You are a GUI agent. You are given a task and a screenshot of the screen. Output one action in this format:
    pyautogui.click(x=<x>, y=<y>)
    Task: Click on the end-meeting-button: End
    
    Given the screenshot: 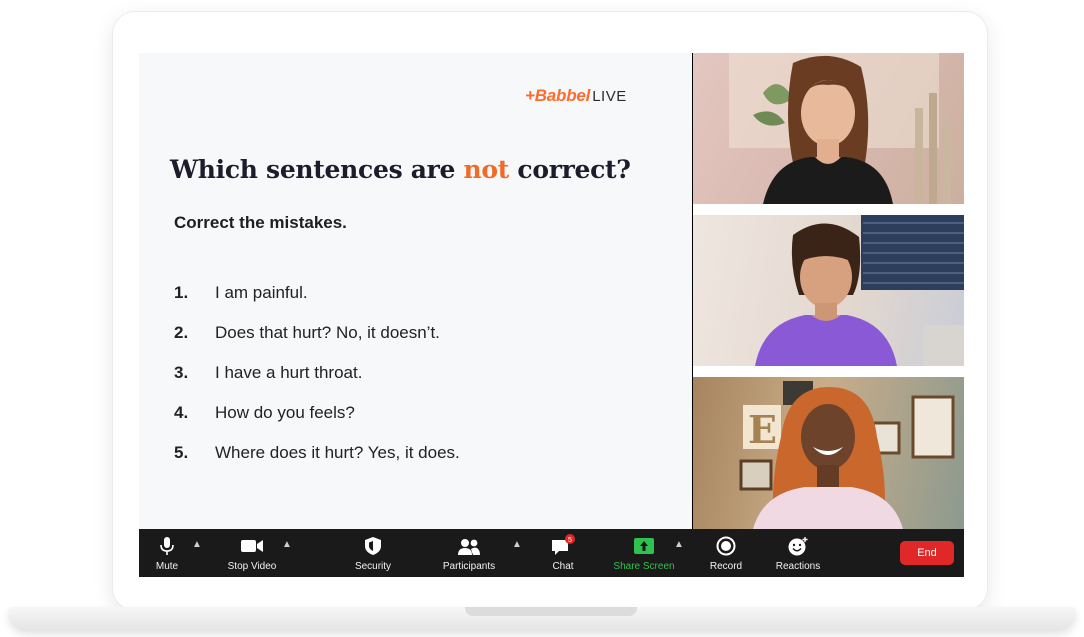 What is the action you would take?
    pyautogui.click(x=927, y=553)
    